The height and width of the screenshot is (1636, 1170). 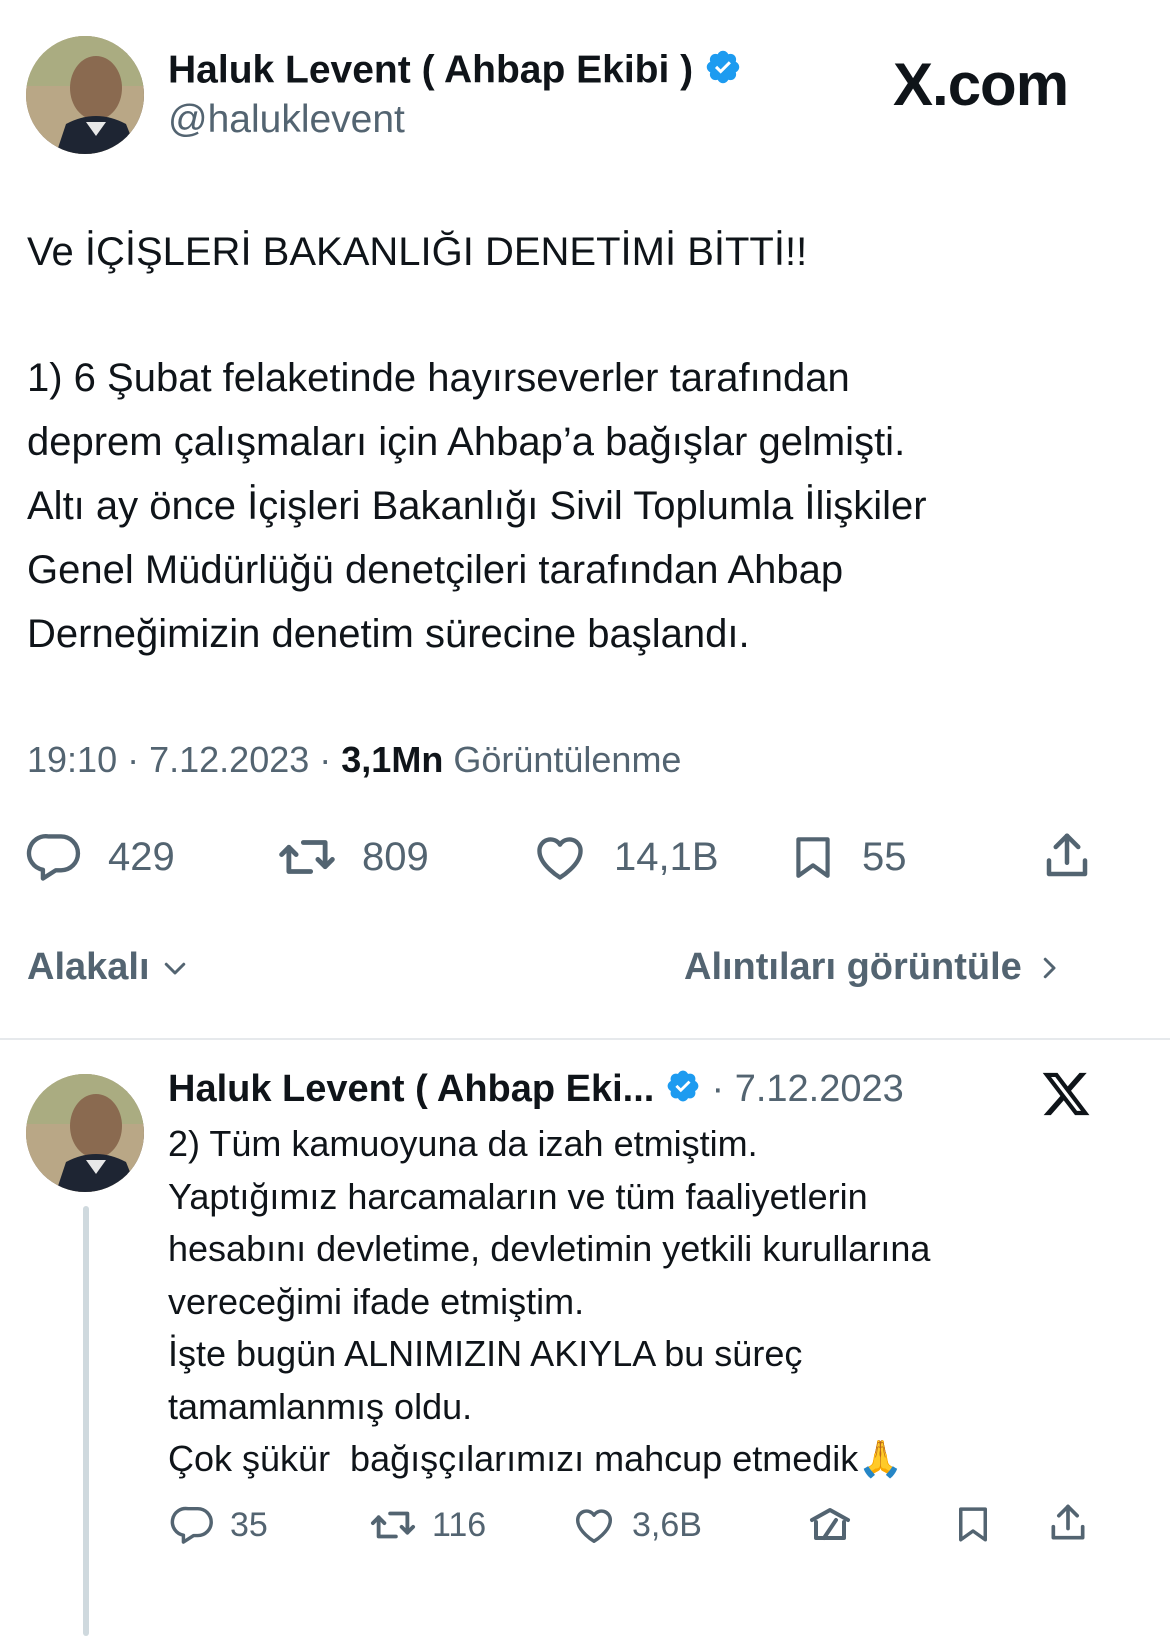 I want to click on reply-button: 429, so click(x=100, y=857).